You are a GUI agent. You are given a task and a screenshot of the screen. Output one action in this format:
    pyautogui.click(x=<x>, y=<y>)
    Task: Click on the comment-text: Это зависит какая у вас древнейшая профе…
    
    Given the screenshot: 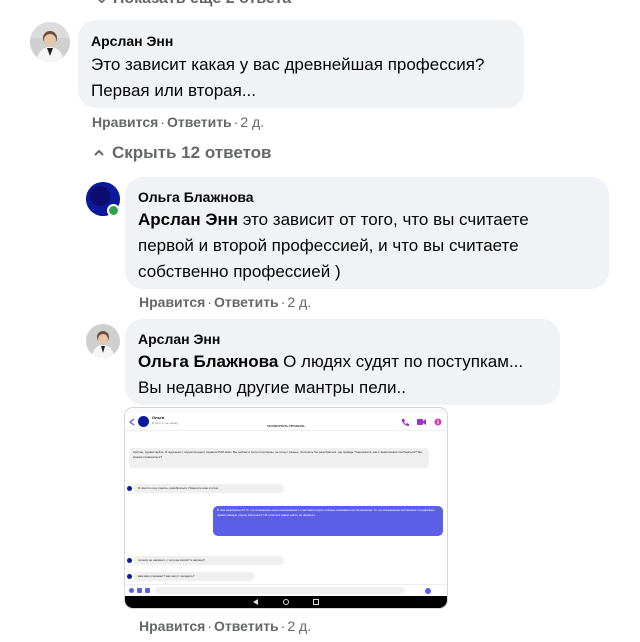 What is the action you would take?
    pyautogui.click(x=288, y=77)
    